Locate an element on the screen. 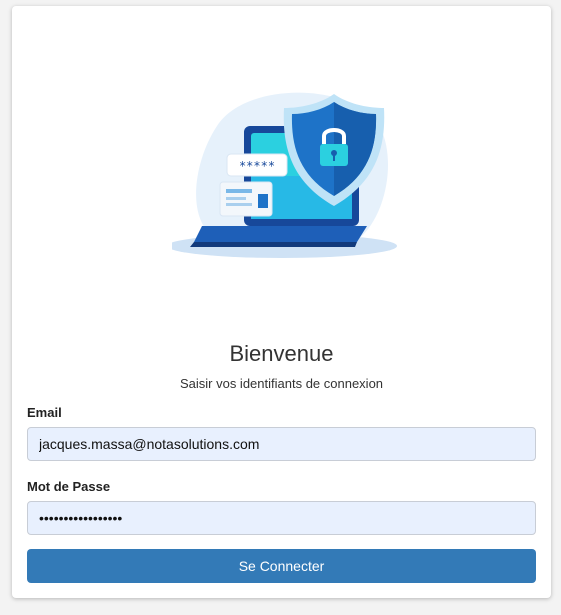  page-subtitle: Saisir vos identifiants de connexion is located at coordinates (281, 383).